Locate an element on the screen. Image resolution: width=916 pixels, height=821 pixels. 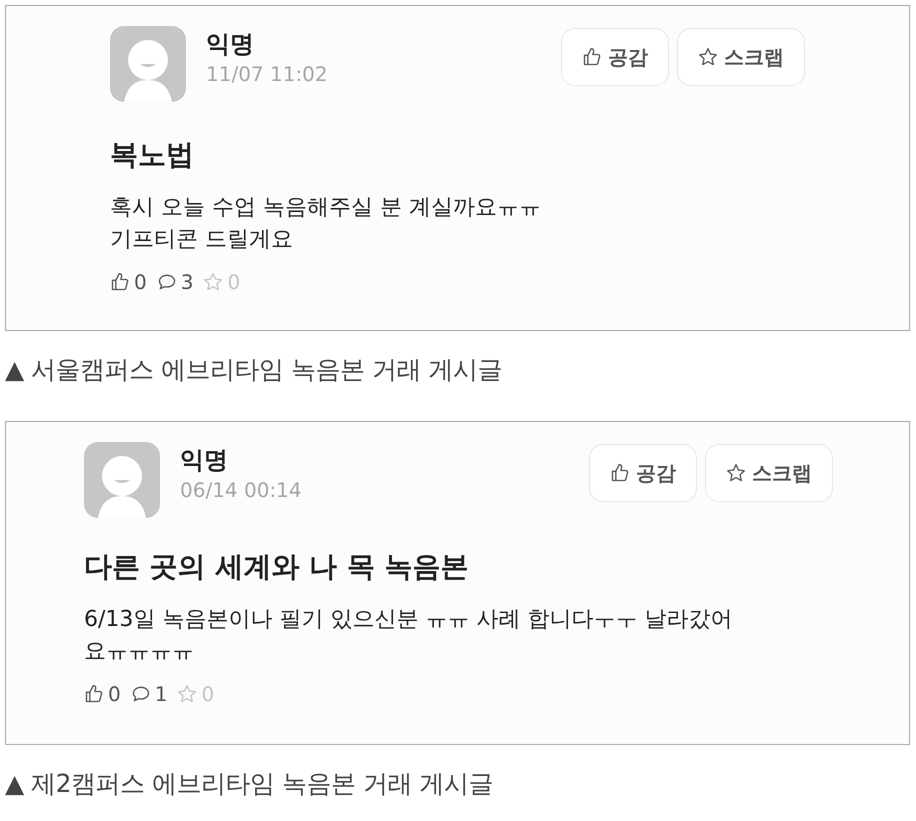
comment-count: 3 is located at coordinates (187, 282).